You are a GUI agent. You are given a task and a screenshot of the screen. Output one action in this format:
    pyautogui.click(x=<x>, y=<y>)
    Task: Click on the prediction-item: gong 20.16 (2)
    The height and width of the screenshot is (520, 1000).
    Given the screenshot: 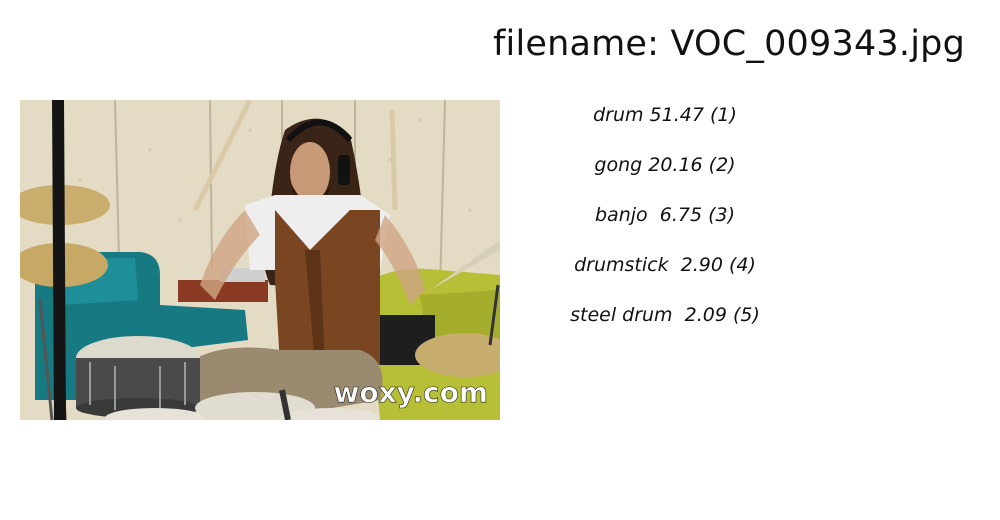 What is the action you would take?
    pyautogui.click(x=665, y=165)
    